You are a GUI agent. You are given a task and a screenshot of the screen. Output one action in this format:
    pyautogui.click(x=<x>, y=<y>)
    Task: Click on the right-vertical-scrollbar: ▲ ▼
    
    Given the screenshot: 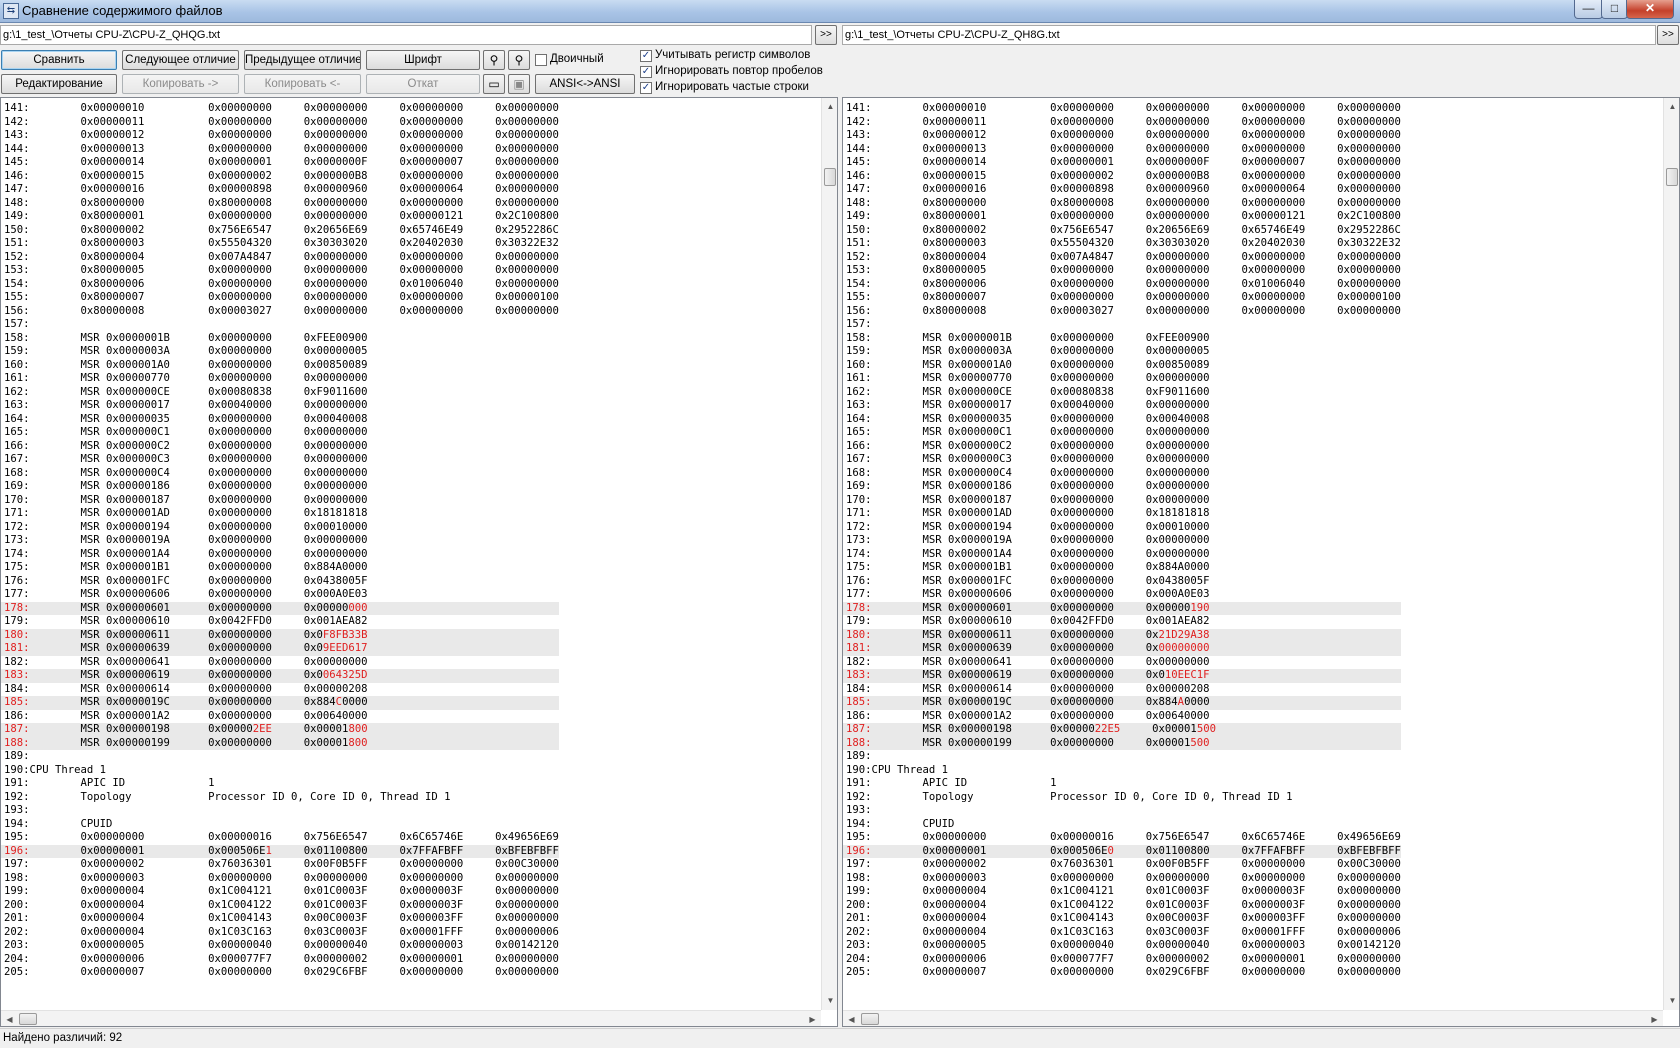 What is the action you would take?
    pyautogui.click(x=1671, y=554)
    